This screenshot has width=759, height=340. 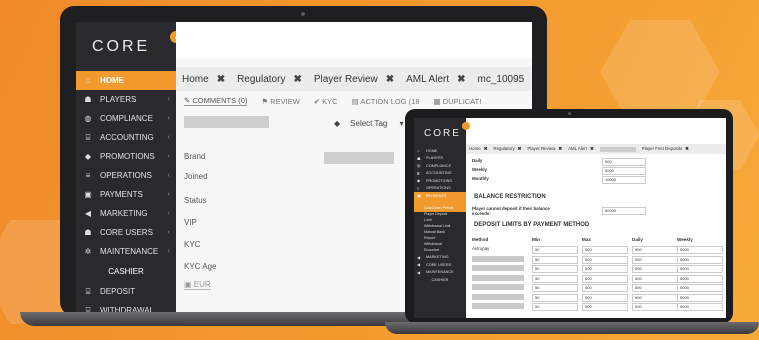 I want to click on sidebar-item-withdrawal: ⌸ WITHDRAWAL, so click(x=126, y=307).